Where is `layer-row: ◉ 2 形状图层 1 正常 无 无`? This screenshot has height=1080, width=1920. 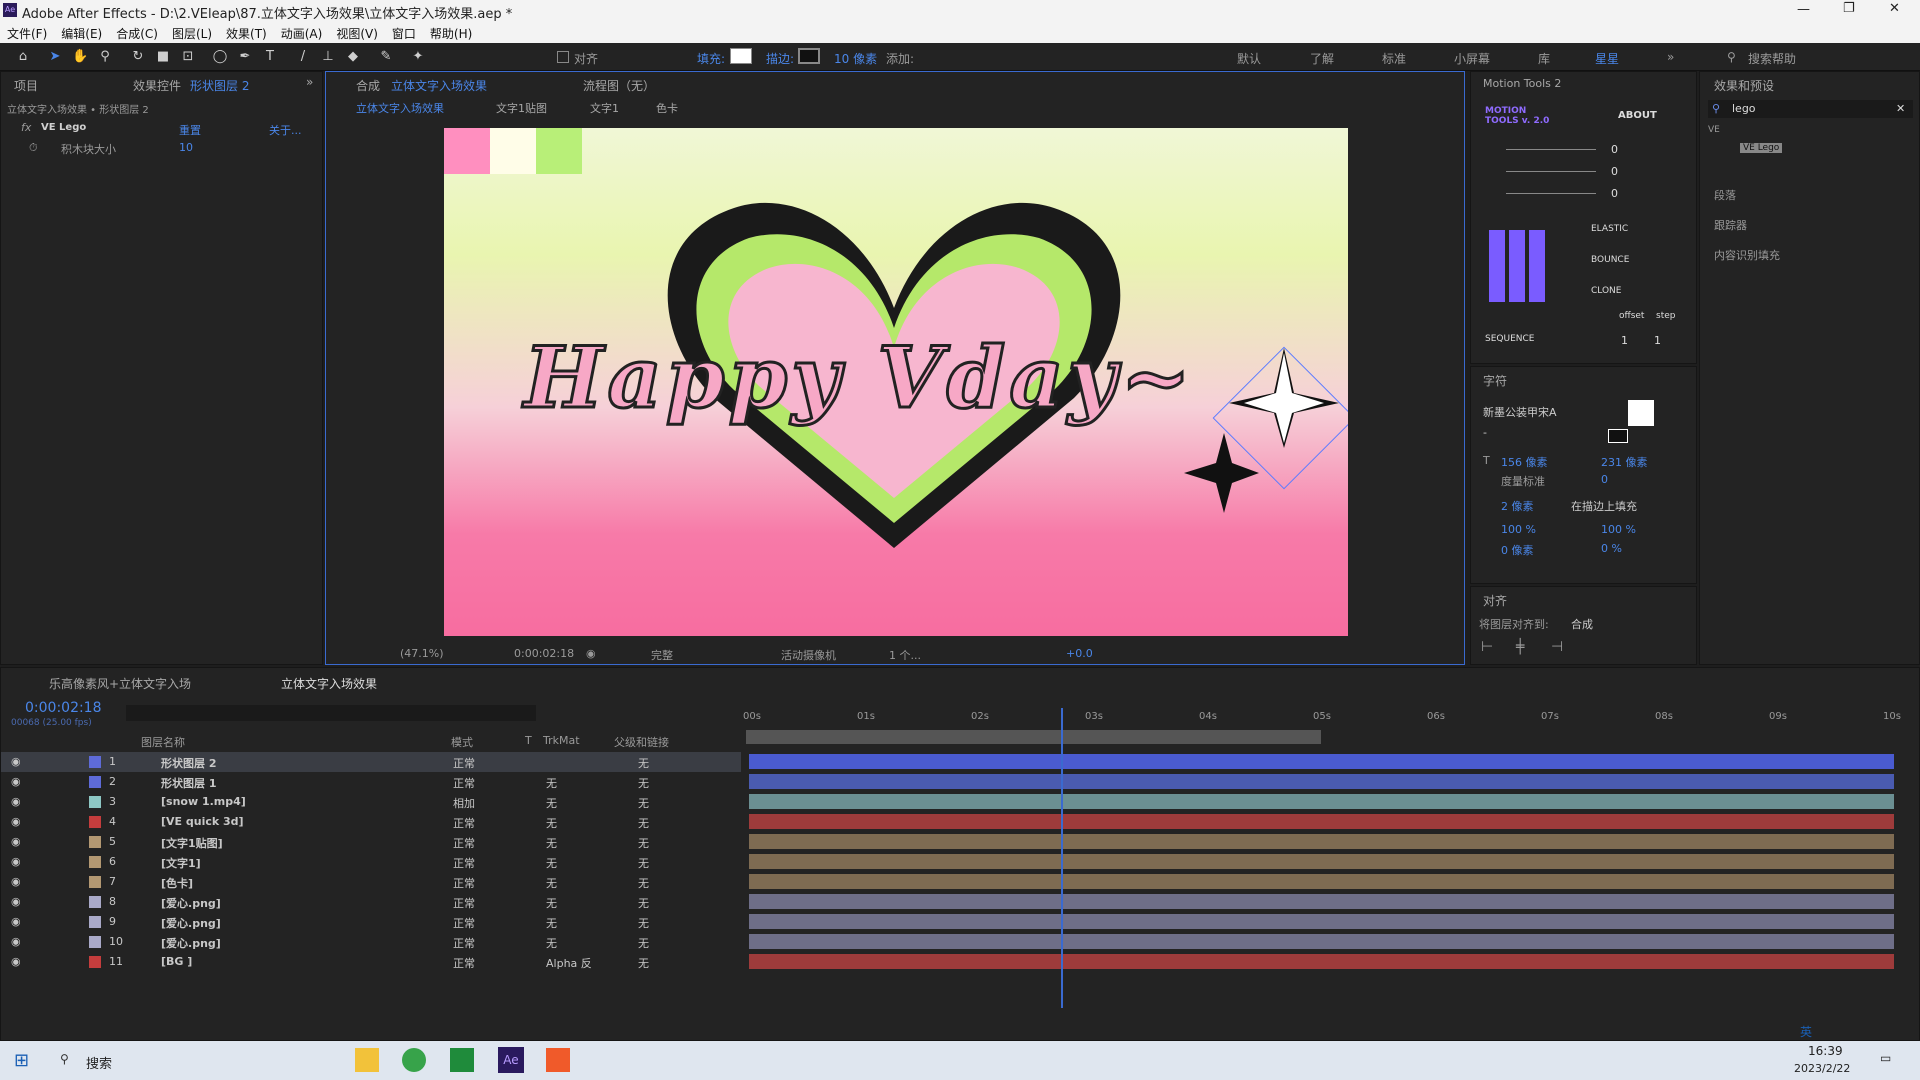
layer-row: ◉ 2 形状图层 1 正常 无 无 is located at coordinates (371, 782).